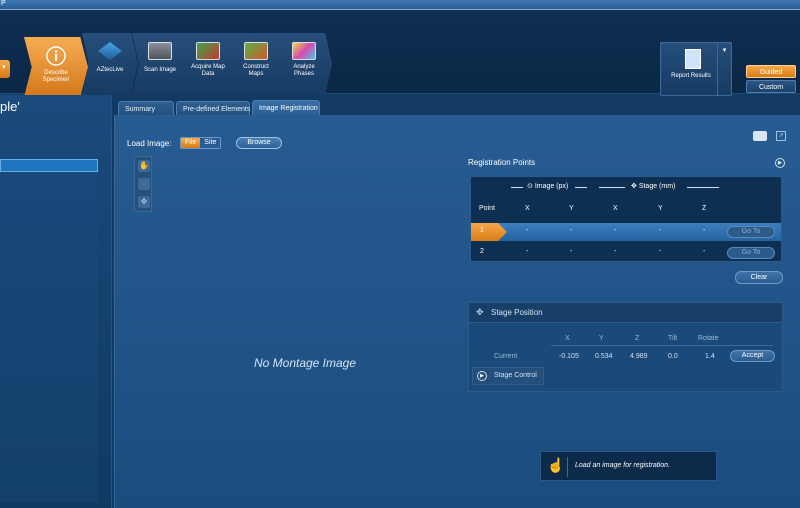 The height and width of the screenshot is (508, 800). What do you see at coordinates (657, 186) in the screenshot?
I see `stage-group-label: Stage (mm)` at bounding box center [657, 186].